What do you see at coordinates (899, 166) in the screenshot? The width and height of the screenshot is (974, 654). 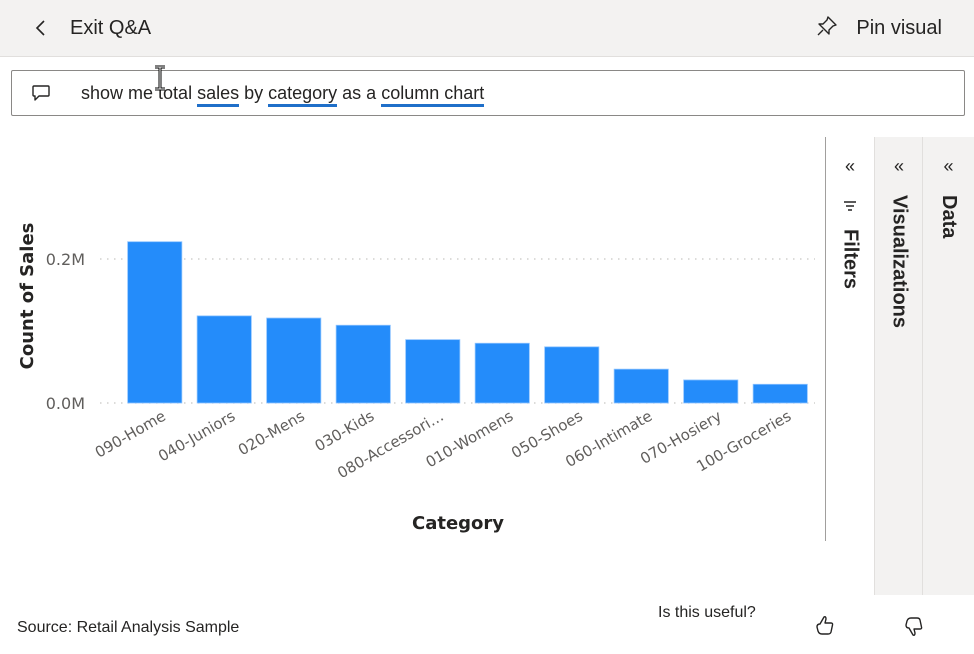 I see `visualizations-collapse-button: «` at bounding box center [899, 166].